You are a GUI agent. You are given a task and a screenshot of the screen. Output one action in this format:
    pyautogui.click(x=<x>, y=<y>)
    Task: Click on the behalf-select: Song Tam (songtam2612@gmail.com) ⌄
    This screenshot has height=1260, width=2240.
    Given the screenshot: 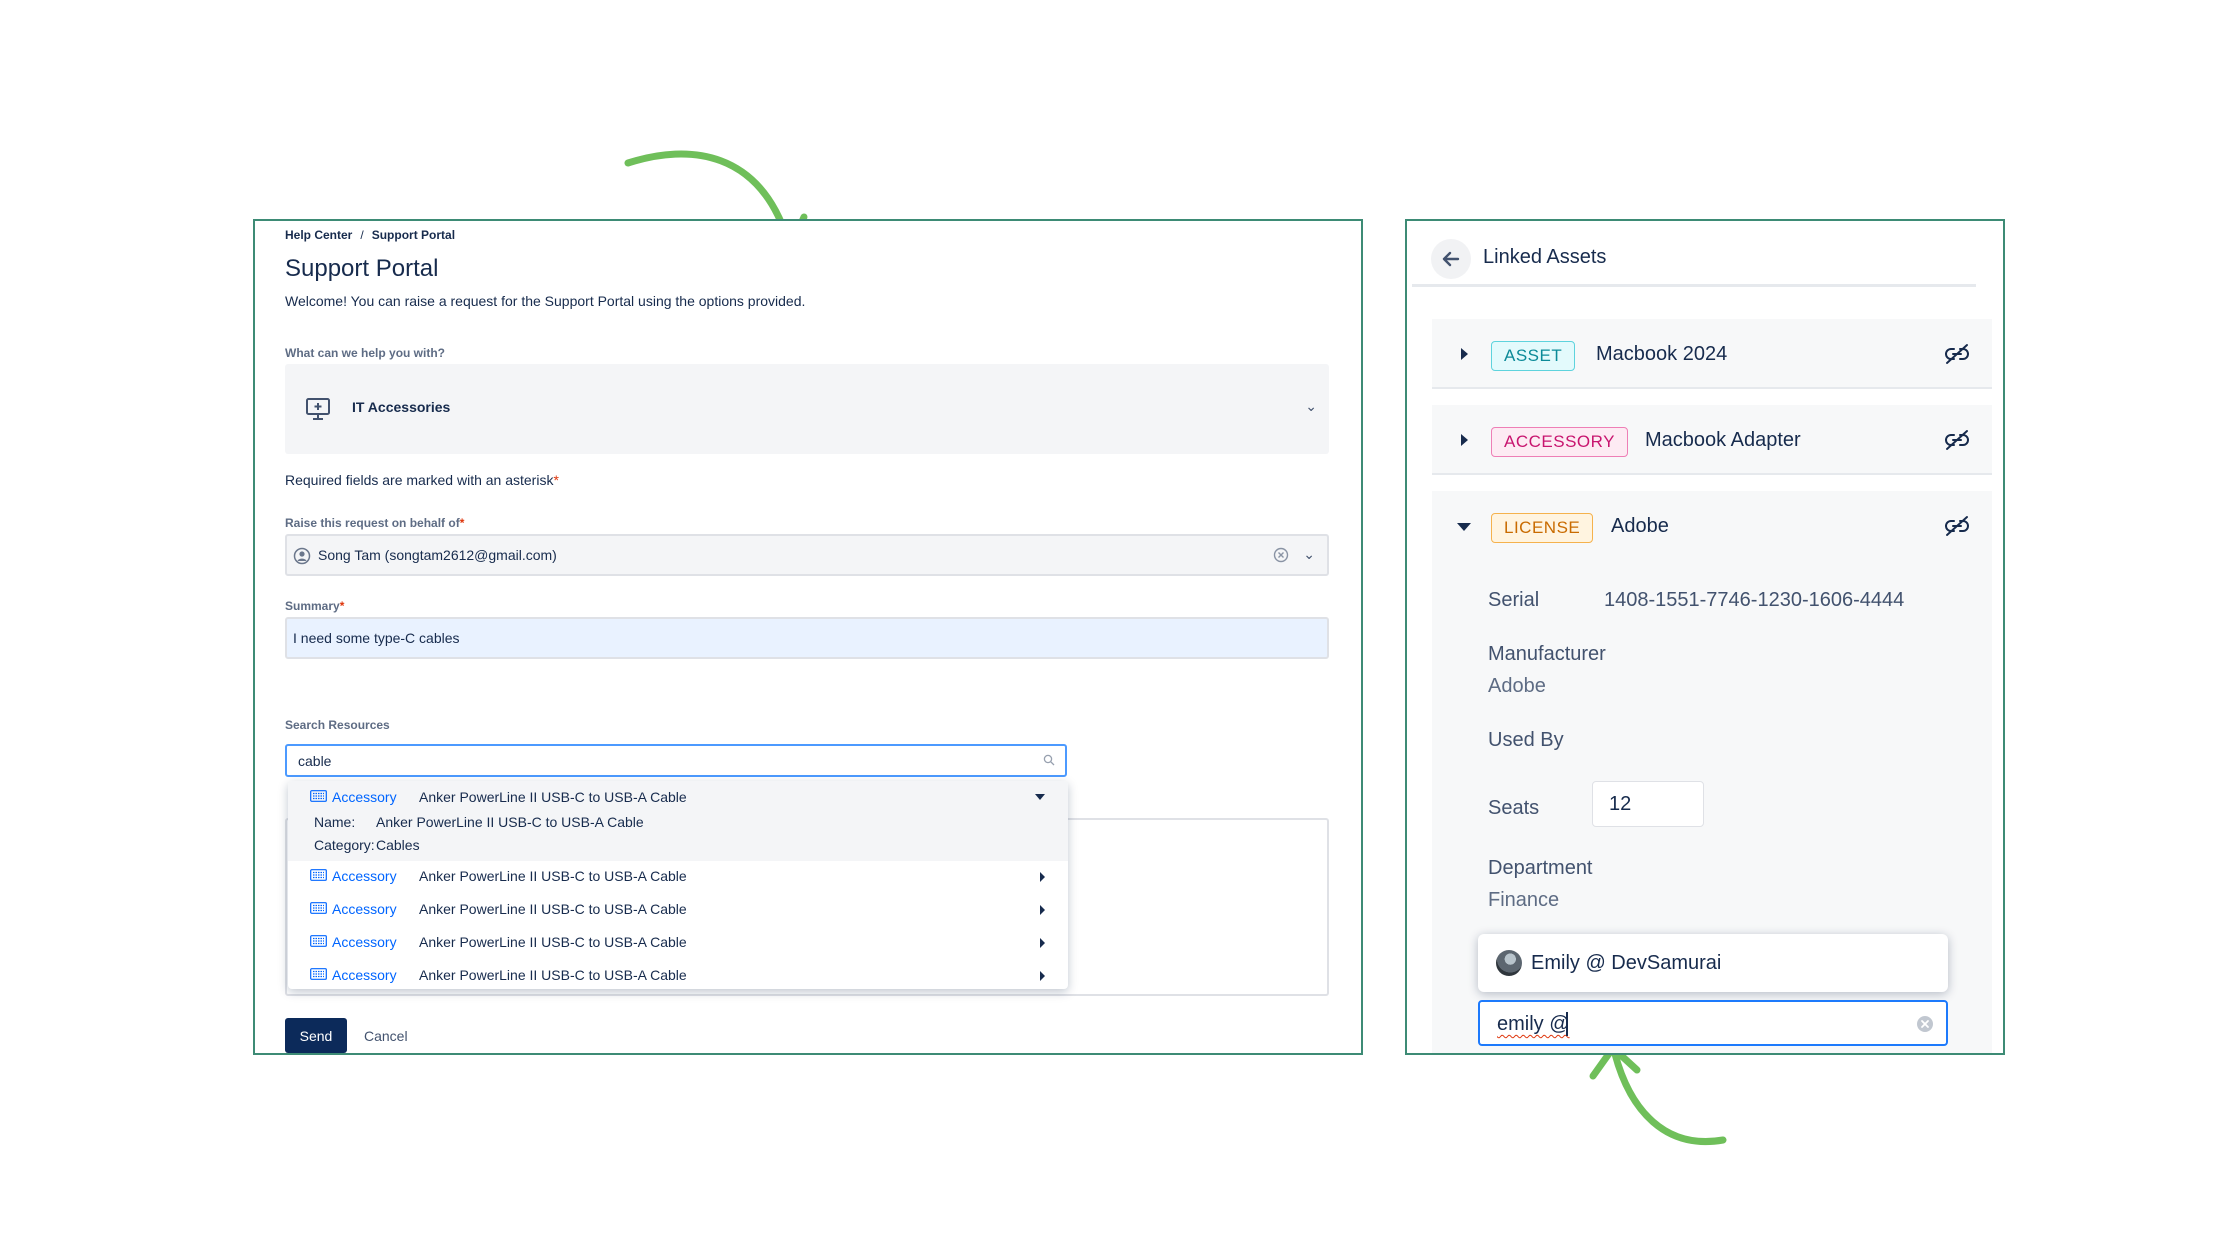 What is the action you would take?
    pyautogui.click(x=807, y=555)
    